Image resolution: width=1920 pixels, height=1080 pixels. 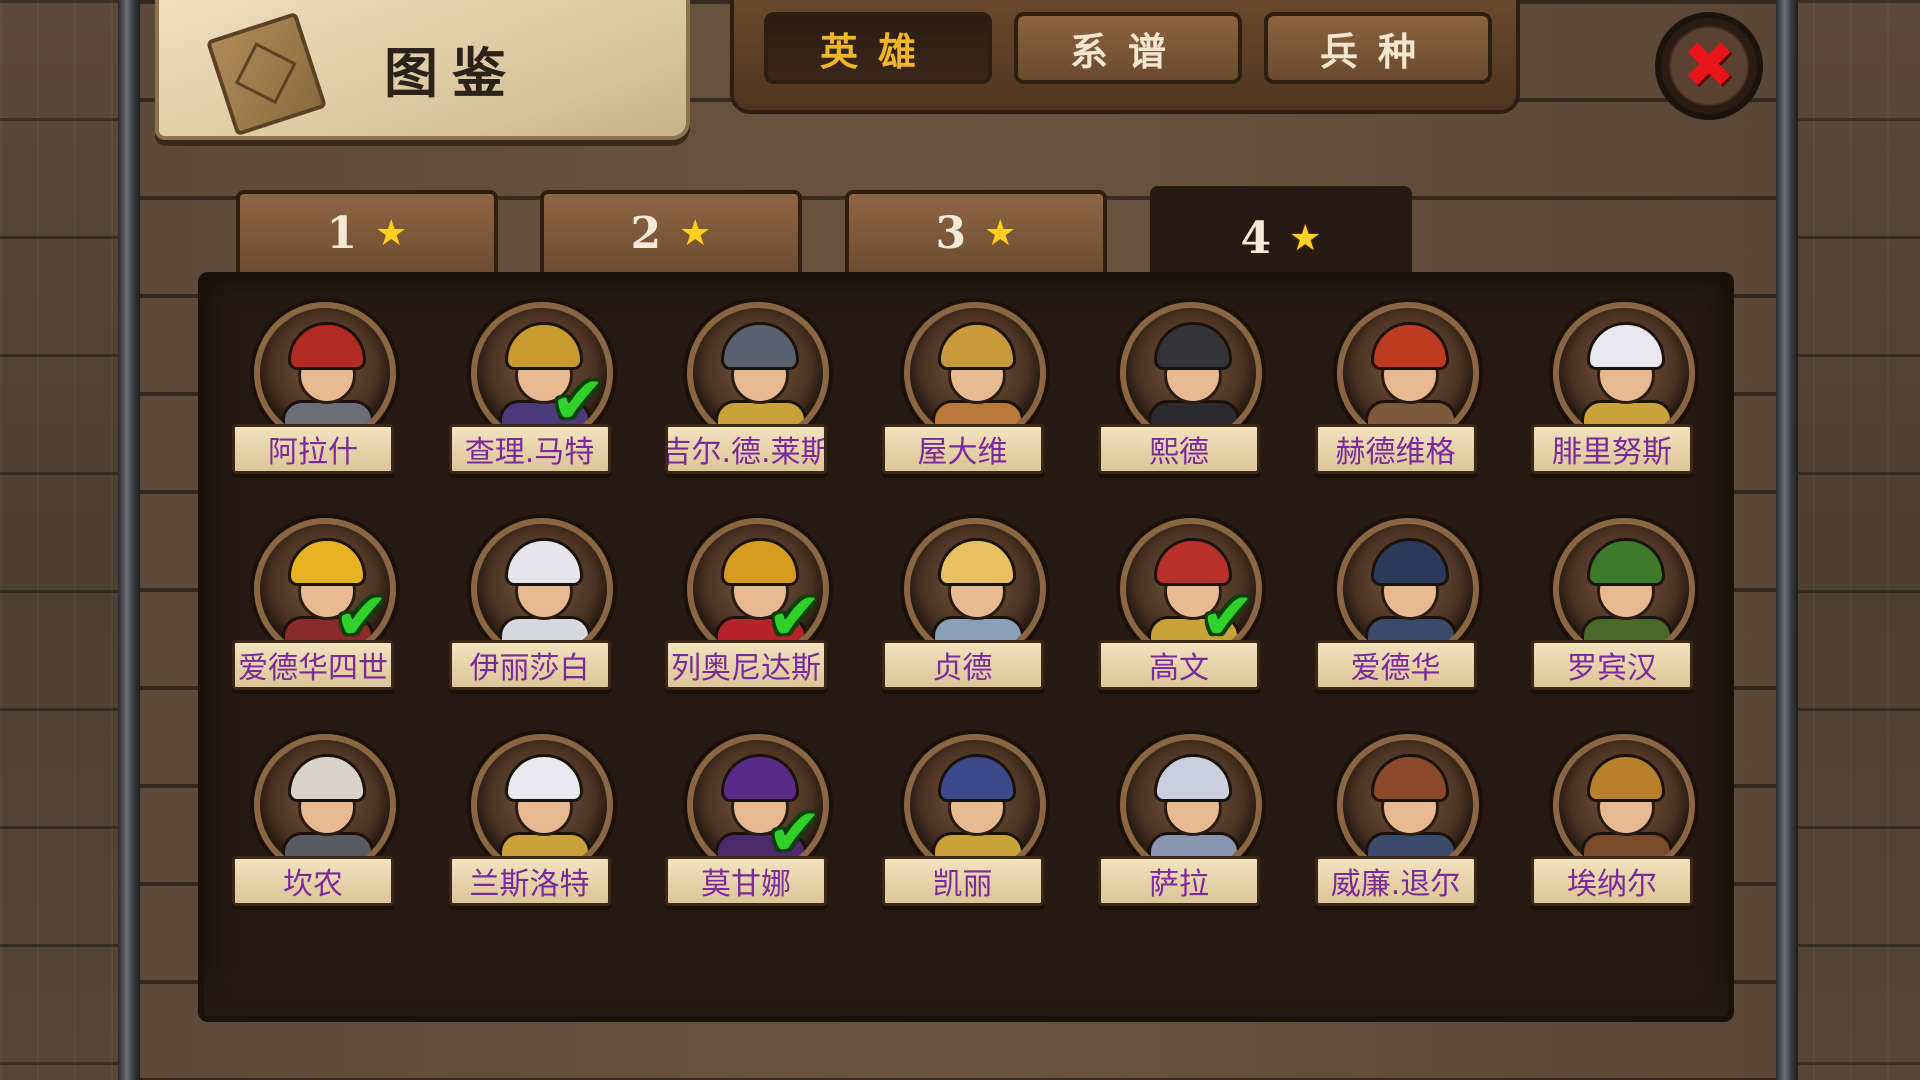 I want to click on hero-name: 列奥尼达斯, so click(x=746, y=665).